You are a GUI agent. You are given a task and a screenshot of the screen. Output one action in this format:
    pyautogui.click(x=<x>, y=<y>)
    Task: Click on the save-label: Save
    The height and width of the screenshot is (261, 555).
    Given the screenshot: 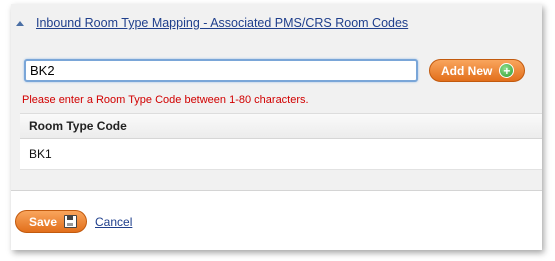 What is the action you would take?
    pyautogui.click(x=43, y=221)
    